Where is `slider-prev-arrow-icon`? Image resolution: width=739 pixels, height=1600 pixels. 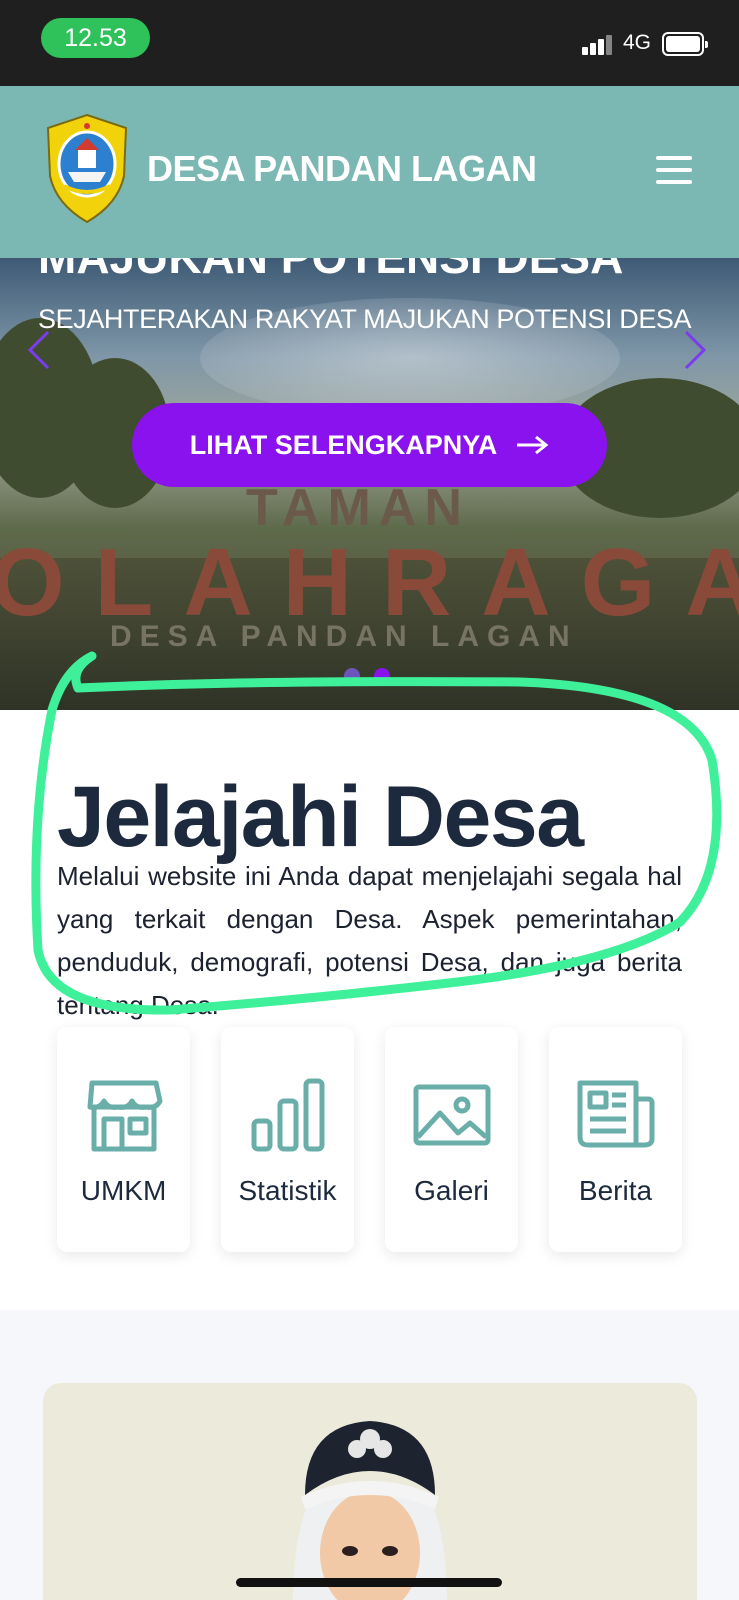
slider-prev-arrow-icon is located at coordinates (39, 350).